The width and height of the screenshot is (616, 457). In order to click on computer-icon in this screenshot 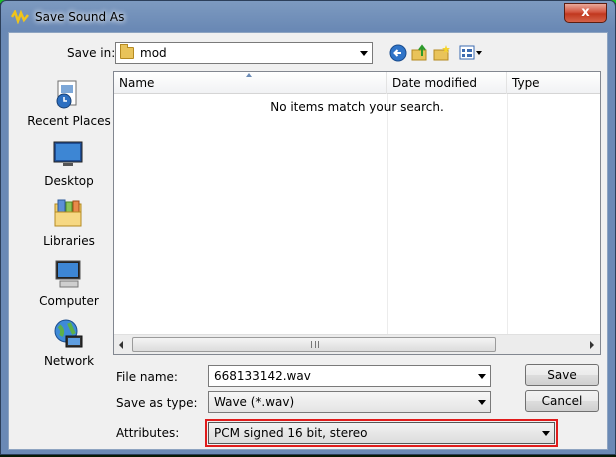, I will do `click(68, 274)`.